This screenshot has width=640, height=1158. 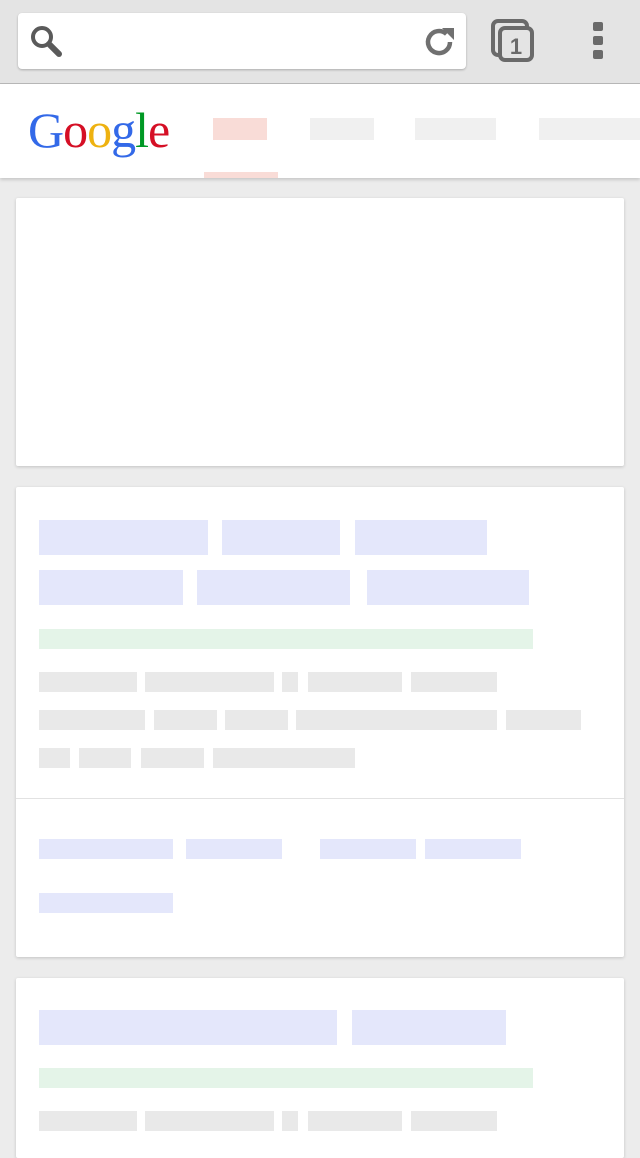 I want to click on tabs-switcher-button: 1, so click(x=513, y=41).